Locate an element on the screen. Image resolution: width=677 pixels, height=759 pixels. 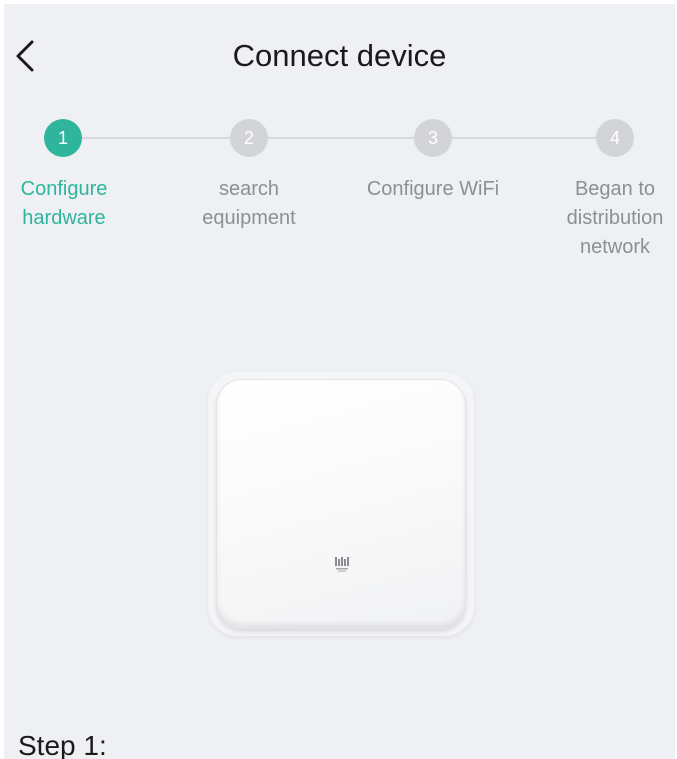
device-image is located at coordinates (341, 504).